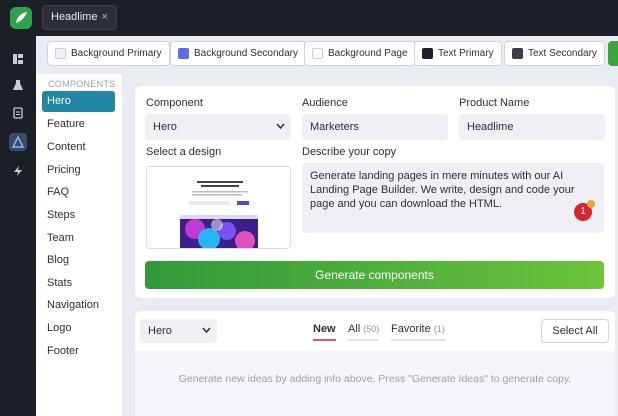 This screenshot has width=618, height=416. I want to click on sidebar-item-feature: Feature, so click(78, 124).